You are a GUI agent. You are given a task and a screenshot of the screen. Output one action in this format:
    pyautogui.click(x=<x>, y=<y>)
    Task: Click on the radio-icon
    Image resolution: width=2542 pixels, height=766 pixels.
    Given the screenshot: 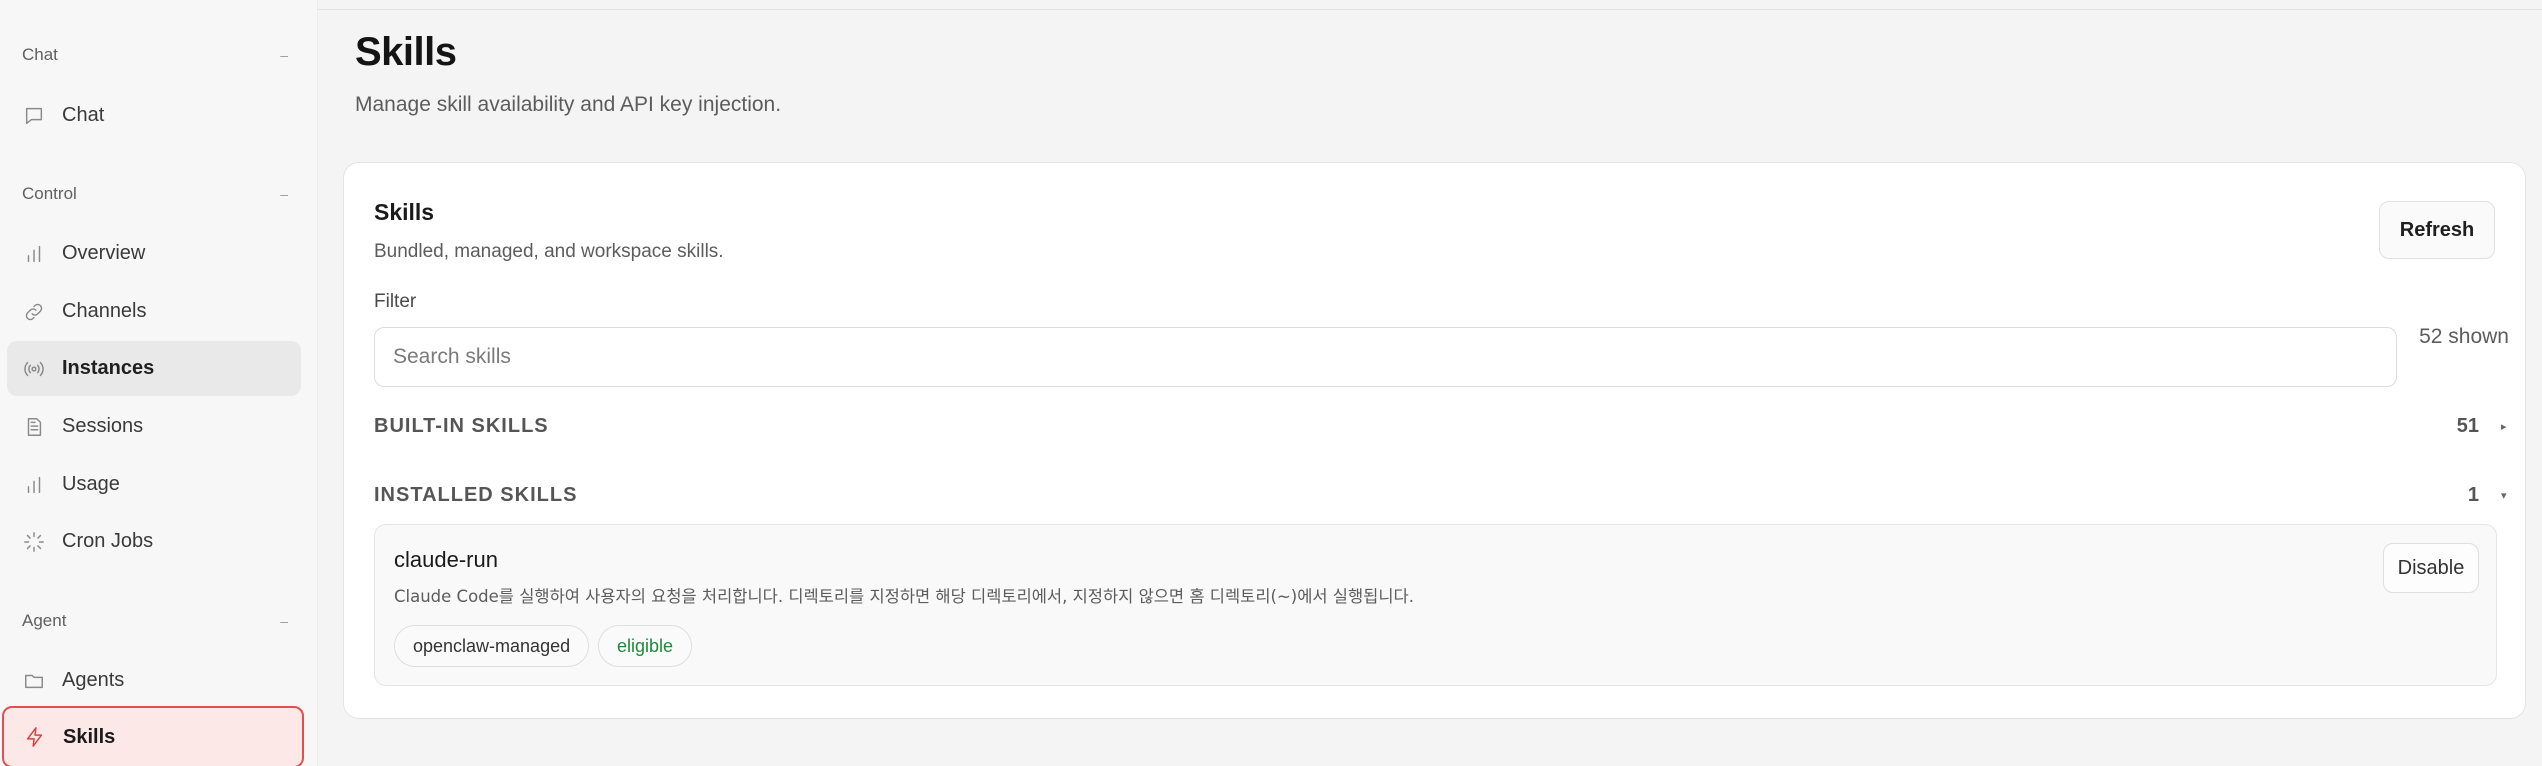 What is the action you would take?
    pyautogui.click(x=34, y=369)
    